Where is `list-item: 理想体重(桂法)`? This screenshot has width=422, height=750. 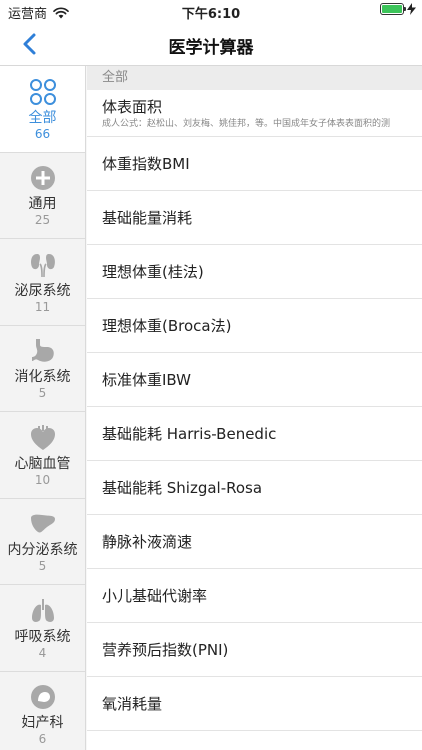 list-item: 理想体重(桂法) is located at coordinates (254, 272).